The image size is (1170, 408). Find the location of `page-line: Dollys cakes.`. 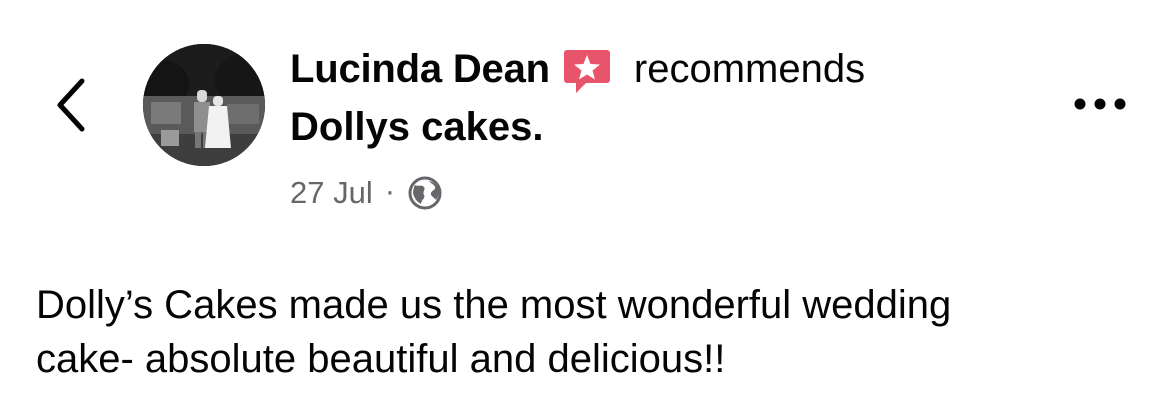

page-line: Dollys cakes. is located at coordinates (650, 127).